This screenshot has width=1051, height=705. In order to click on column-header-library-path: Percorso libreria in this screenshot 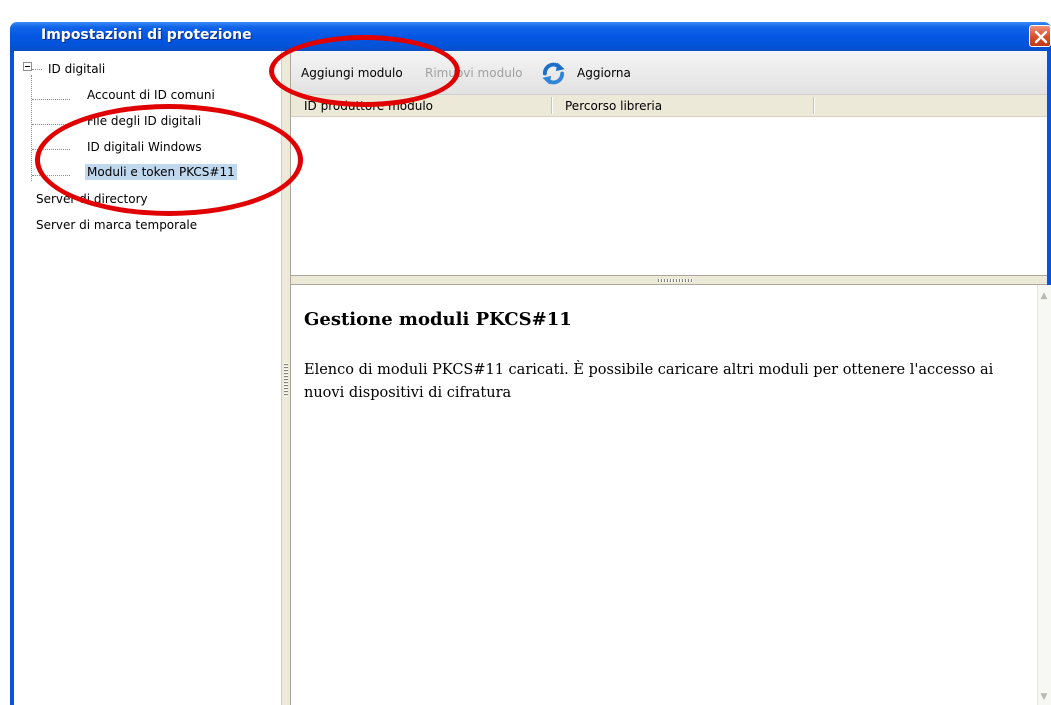, I will do `click(613, 106)`.